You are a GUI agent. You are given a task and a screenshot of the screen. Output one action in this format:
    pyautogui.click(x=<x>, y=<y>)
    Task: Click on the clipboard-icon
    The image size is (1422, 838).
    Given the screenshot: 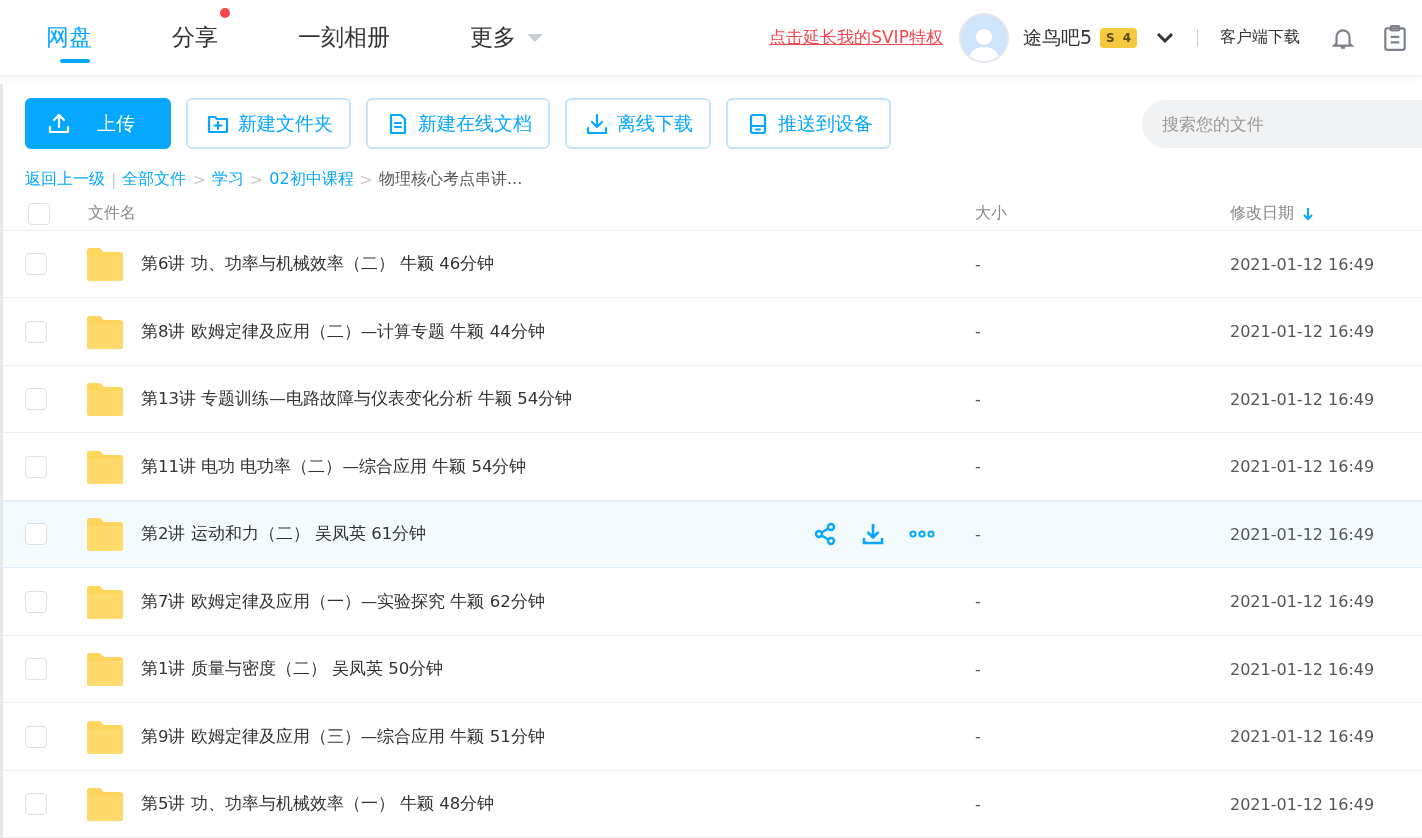 What is the action you would take?
    pyautogui.click(x=1395, y=37)
    